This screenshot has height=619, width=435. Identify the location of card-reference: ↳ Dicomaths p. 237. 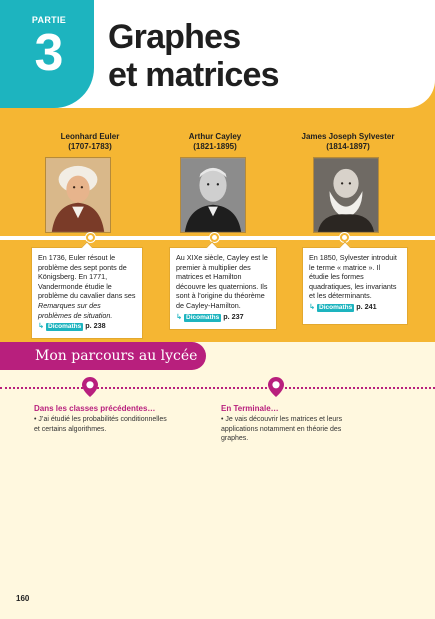
(223, 317).